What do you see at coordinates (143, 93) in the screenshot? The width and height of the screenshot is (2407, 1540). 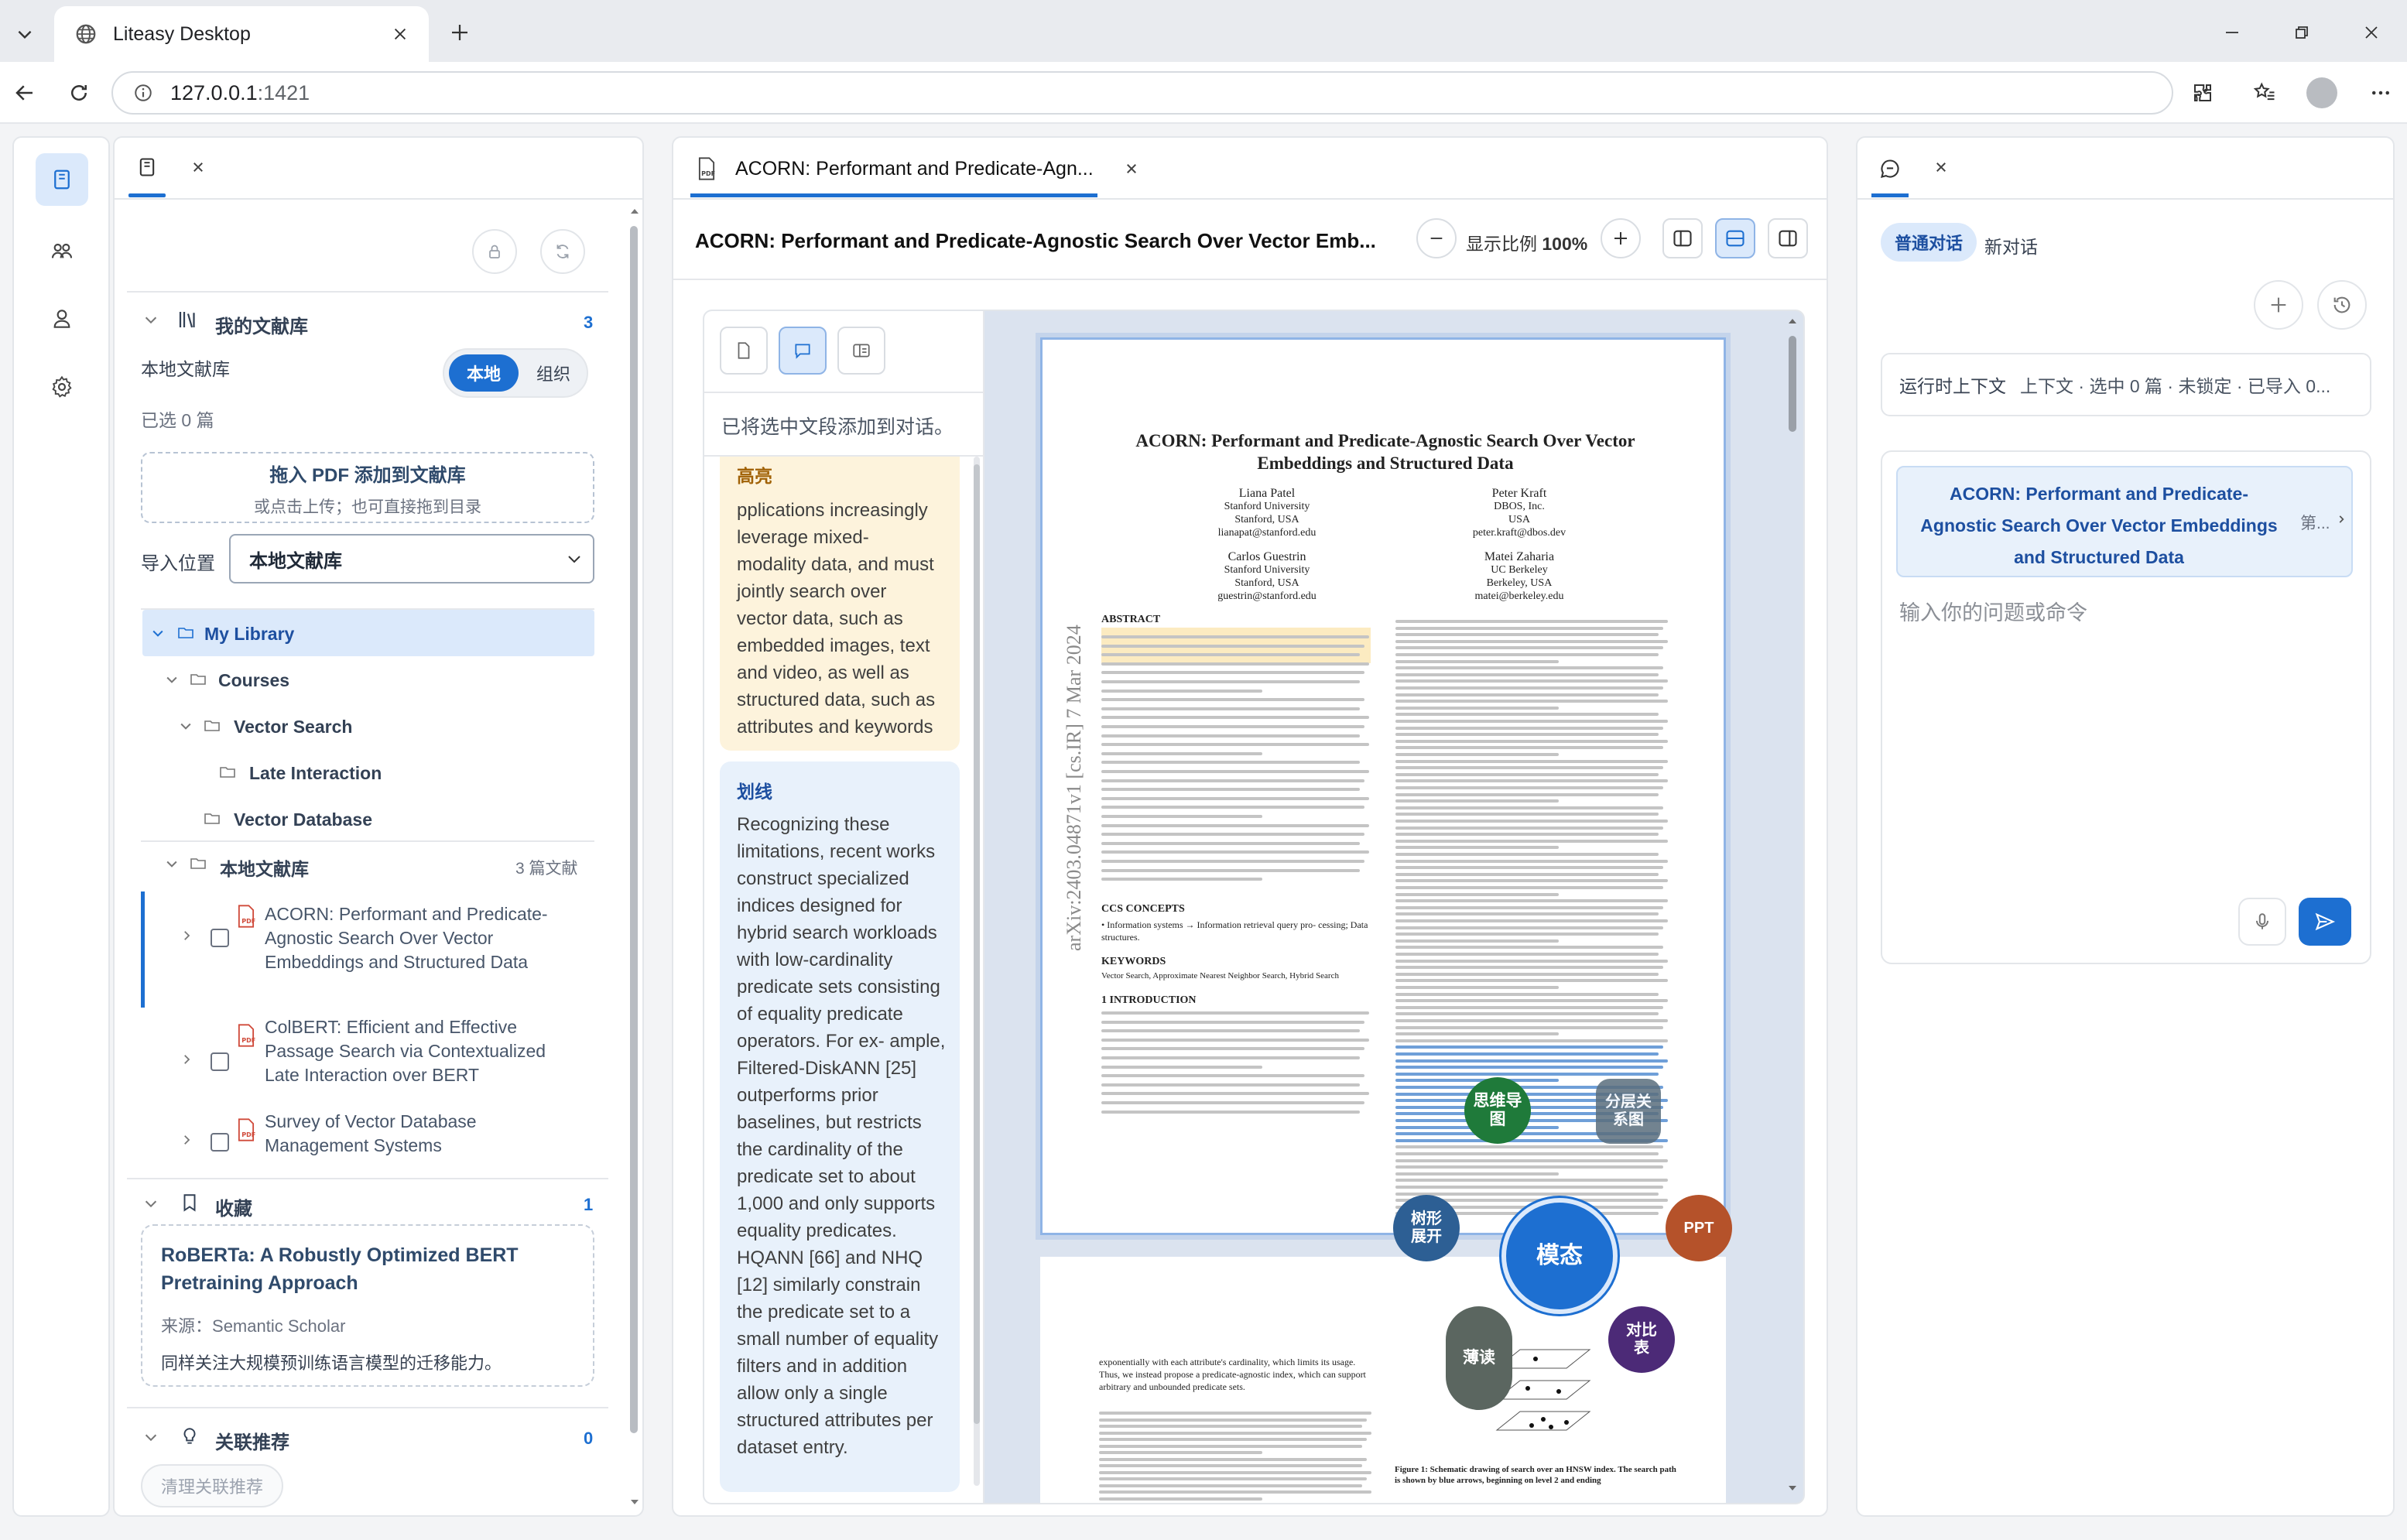 I see `site-info-icon` at bounding box center [143, 93].